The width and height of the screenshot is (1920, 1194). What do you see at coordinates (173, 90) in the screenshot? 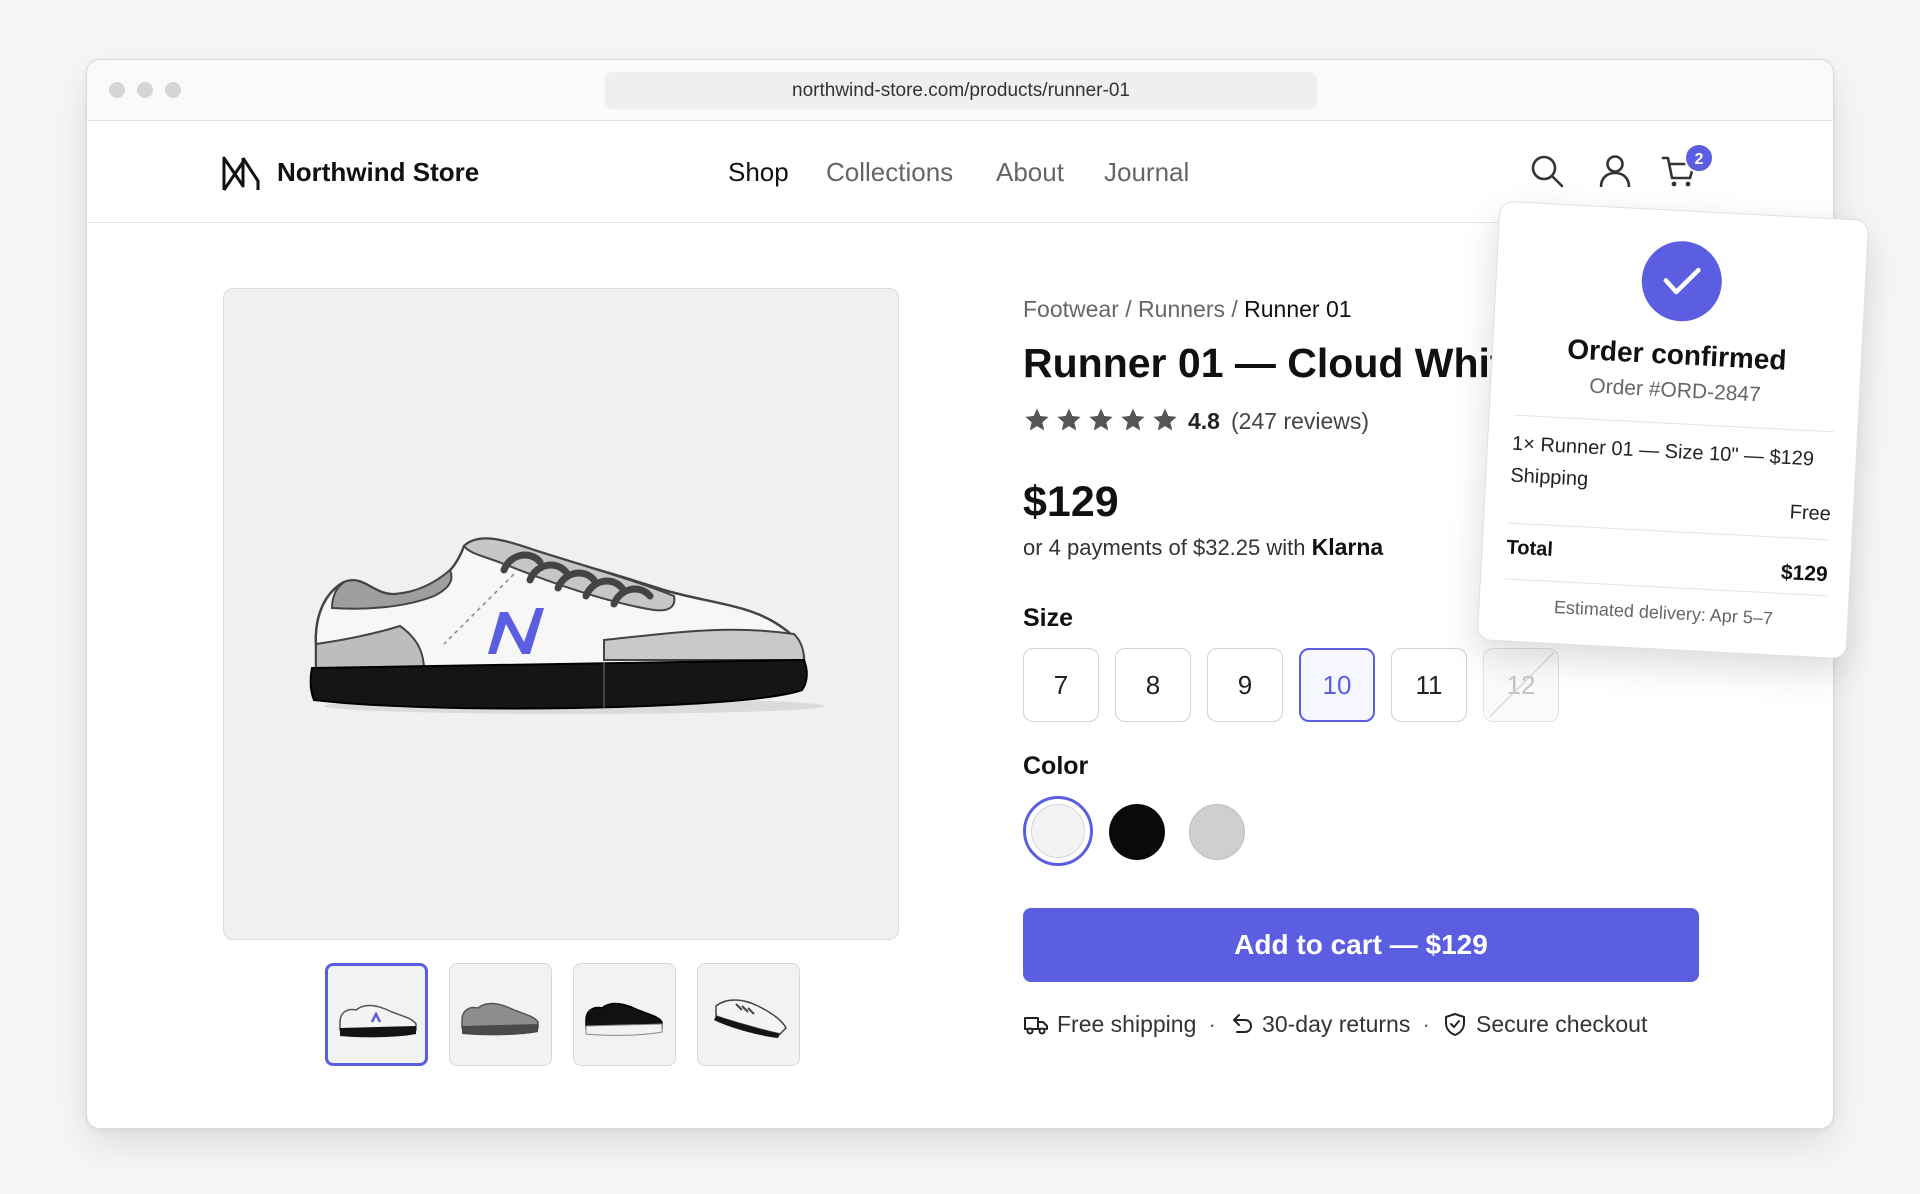
I see `window-maximize-dot` at bounding box center [173, 90].